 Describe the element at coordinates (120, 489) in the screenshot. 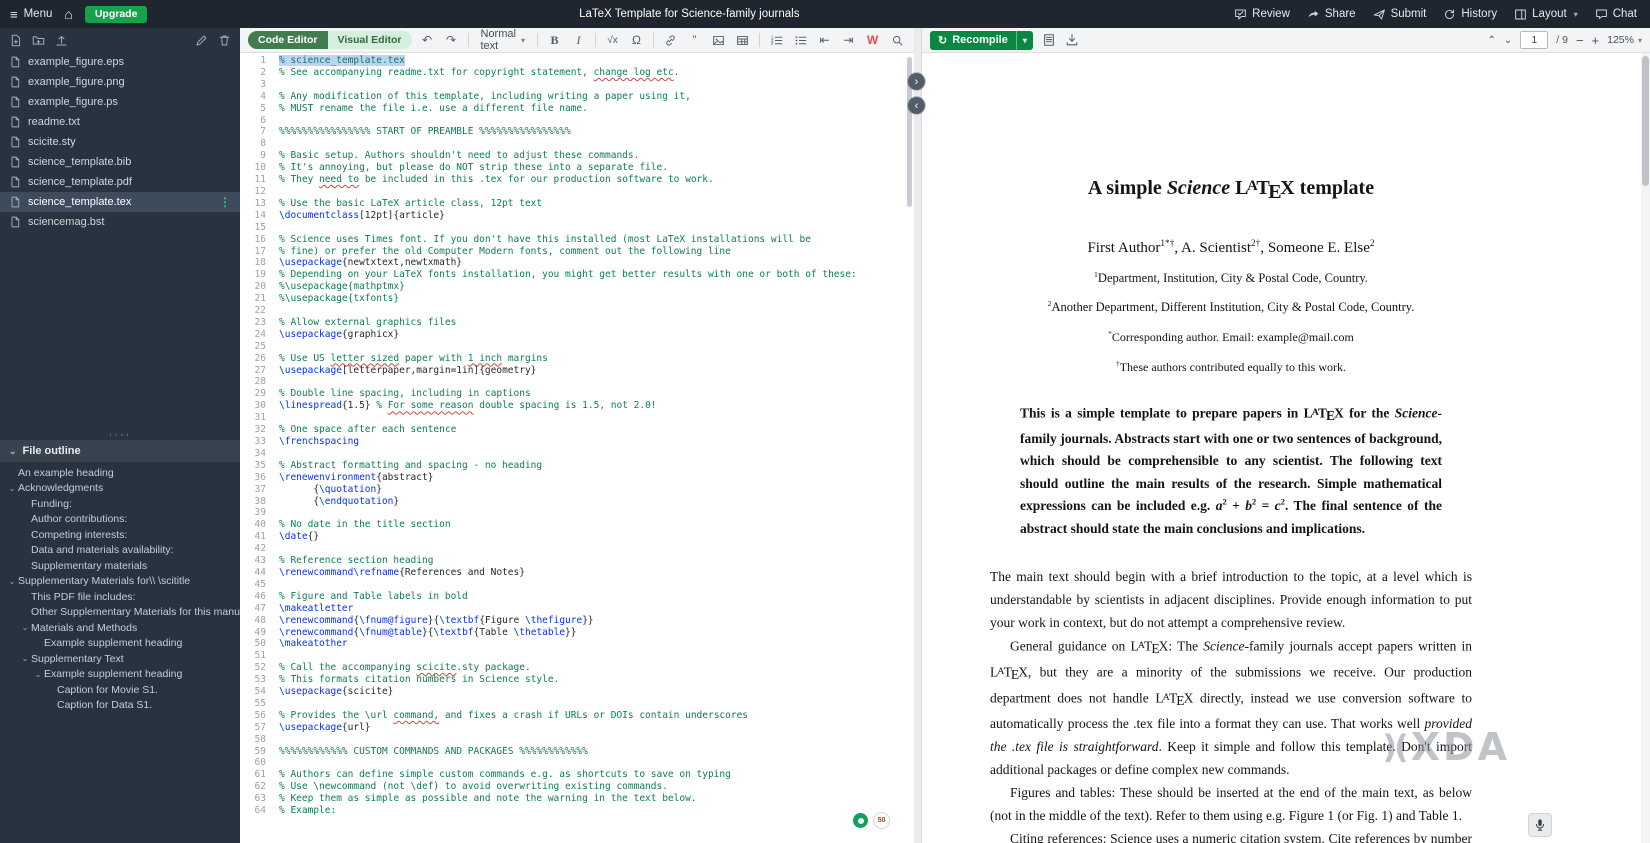

I see `outline-item: ⌄ Acknowledgments` at that location.